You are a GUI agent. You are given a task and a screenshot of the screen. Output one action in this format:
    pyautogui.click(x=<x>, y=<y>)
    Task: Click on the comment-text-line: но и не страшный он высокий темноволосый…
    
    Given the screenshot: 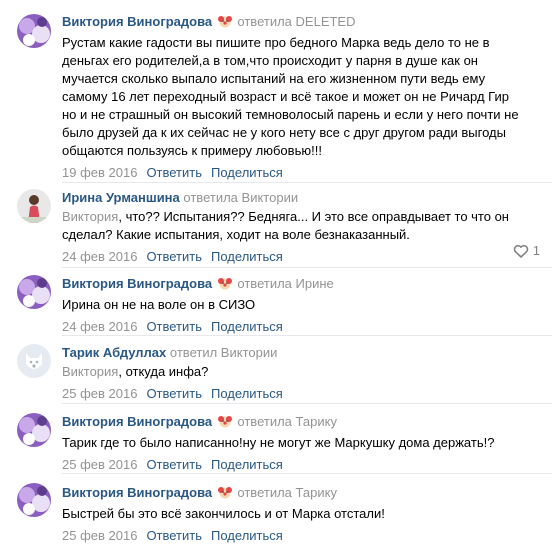 What is the action you would take?
    pyautogui.click(x=290, y=114)
    